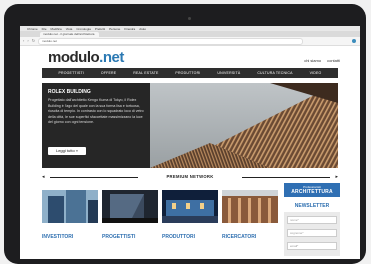 The image size is (371, 264). What do you see at coordinates (189, 18) in the screenshot?
I see `camera-icon` at bounding box center [189, 18].